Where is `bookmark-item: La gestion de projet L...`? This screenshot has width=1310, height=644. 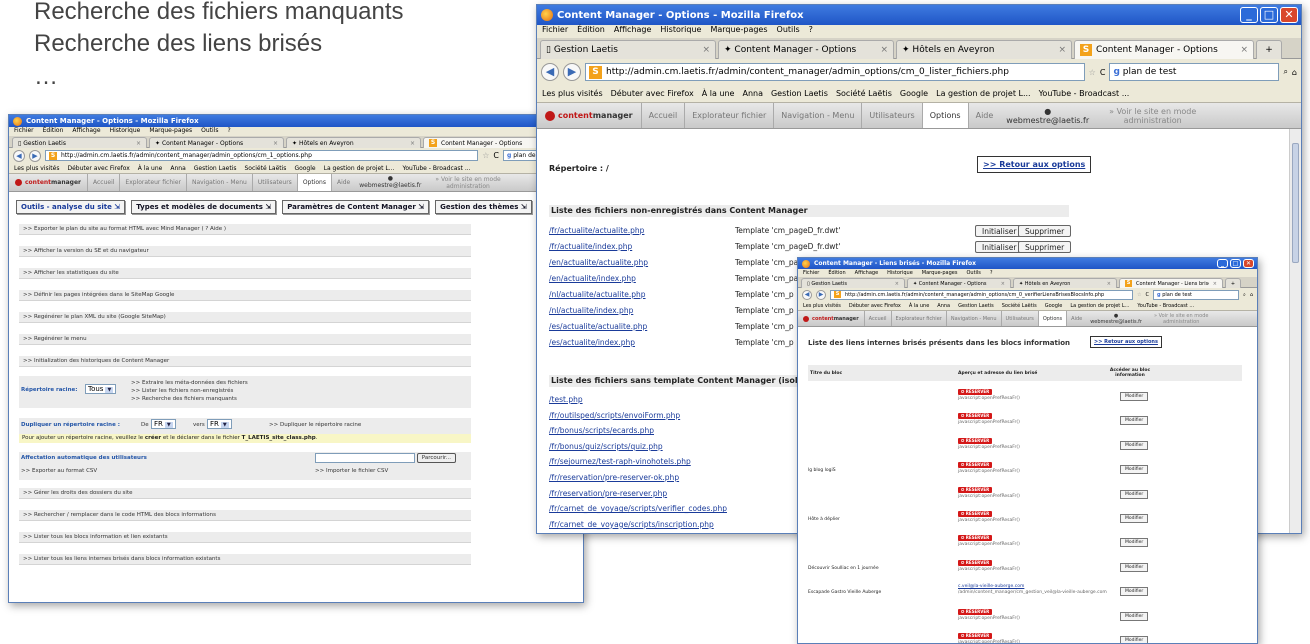
bookmark-item: La gestion de projet L... is located at coordinates (983, 93).